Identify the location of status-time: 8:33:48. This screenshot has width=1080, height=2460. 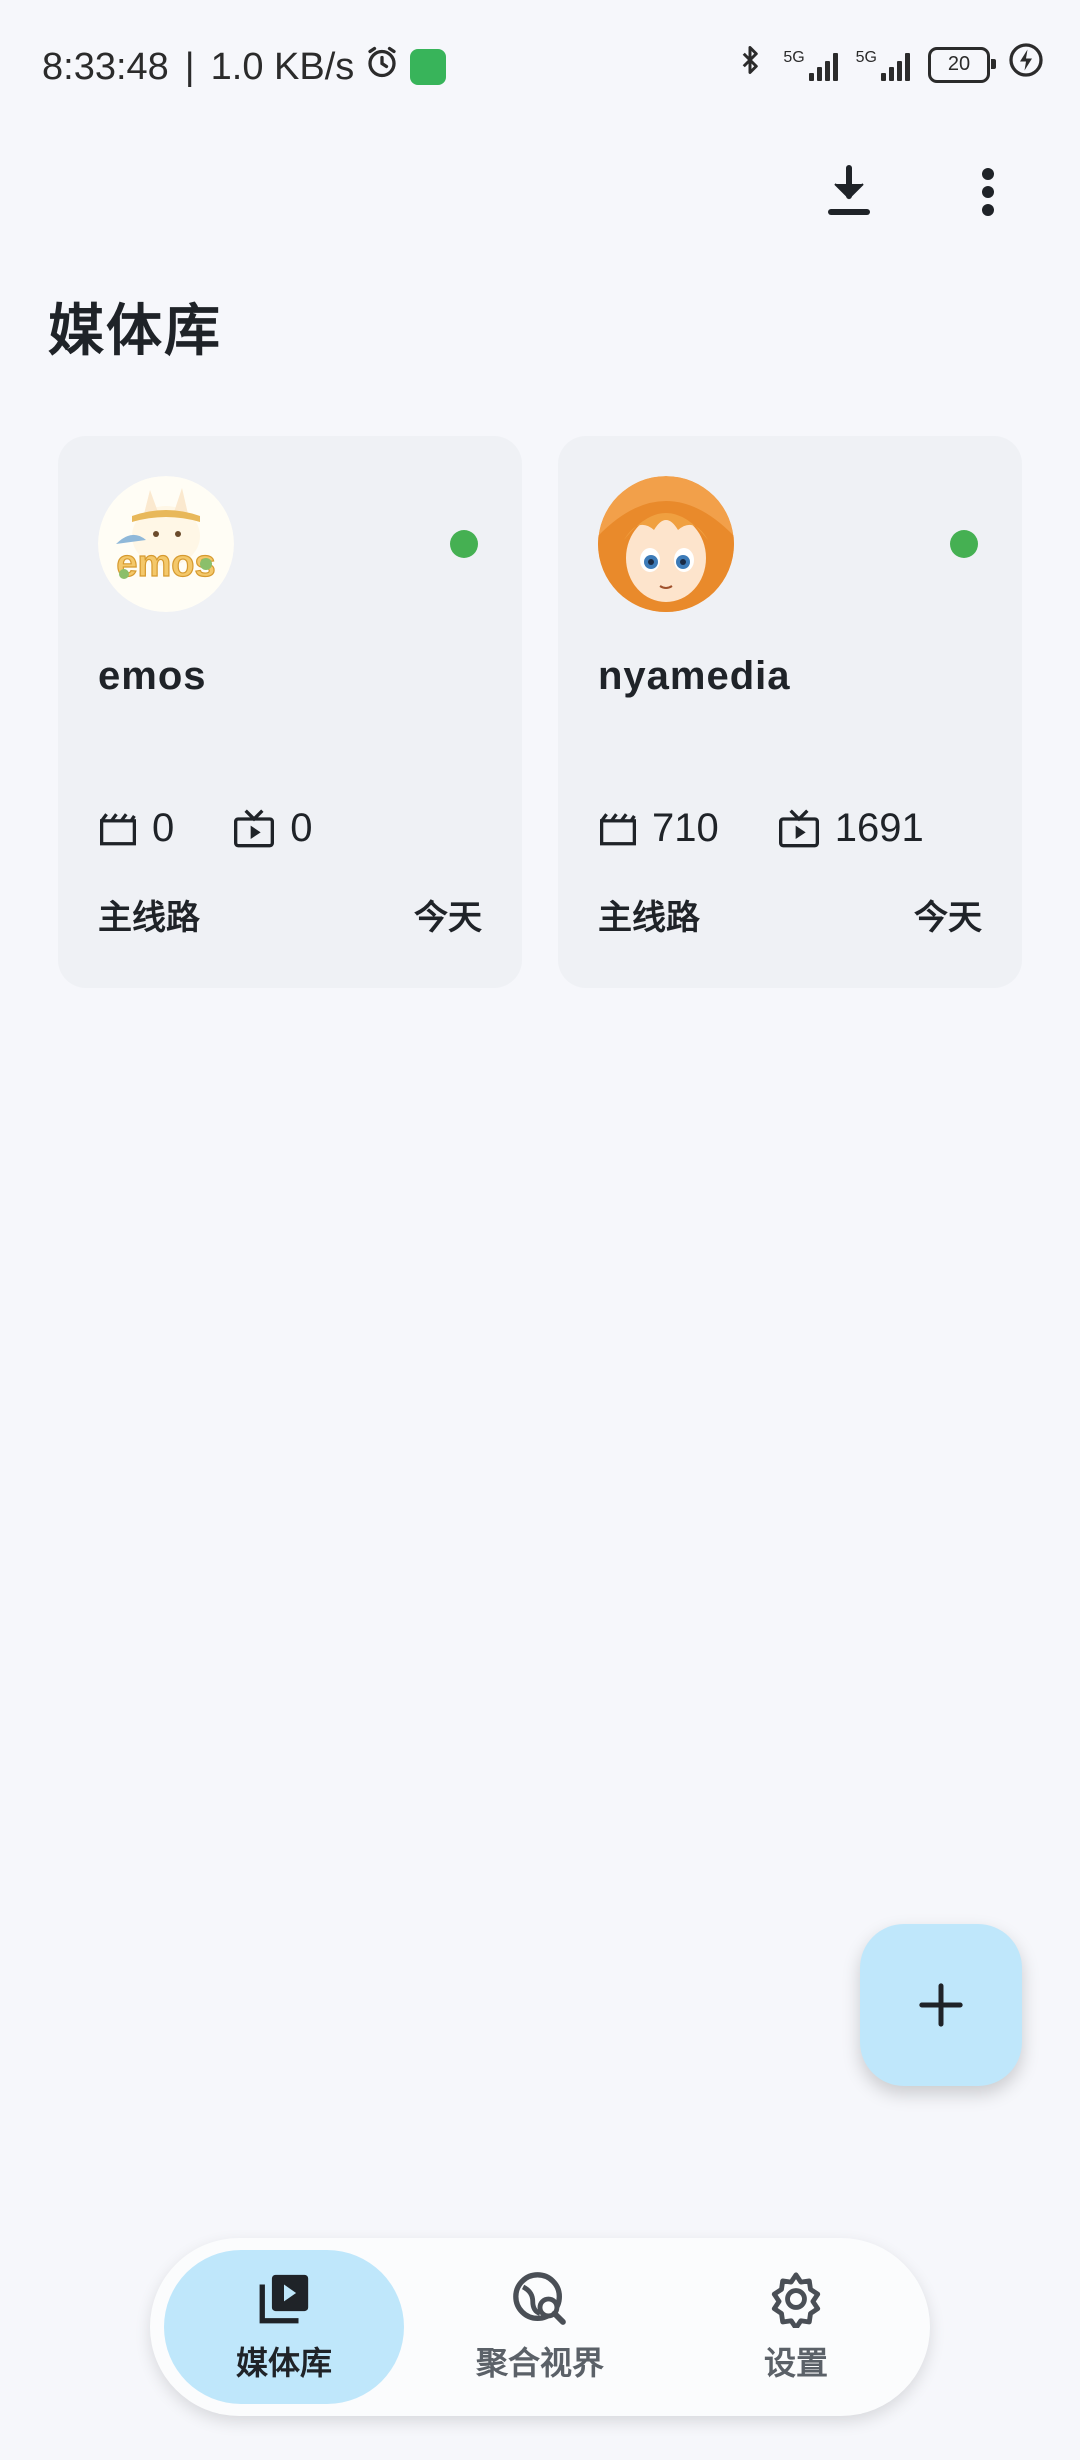
(105, 66).